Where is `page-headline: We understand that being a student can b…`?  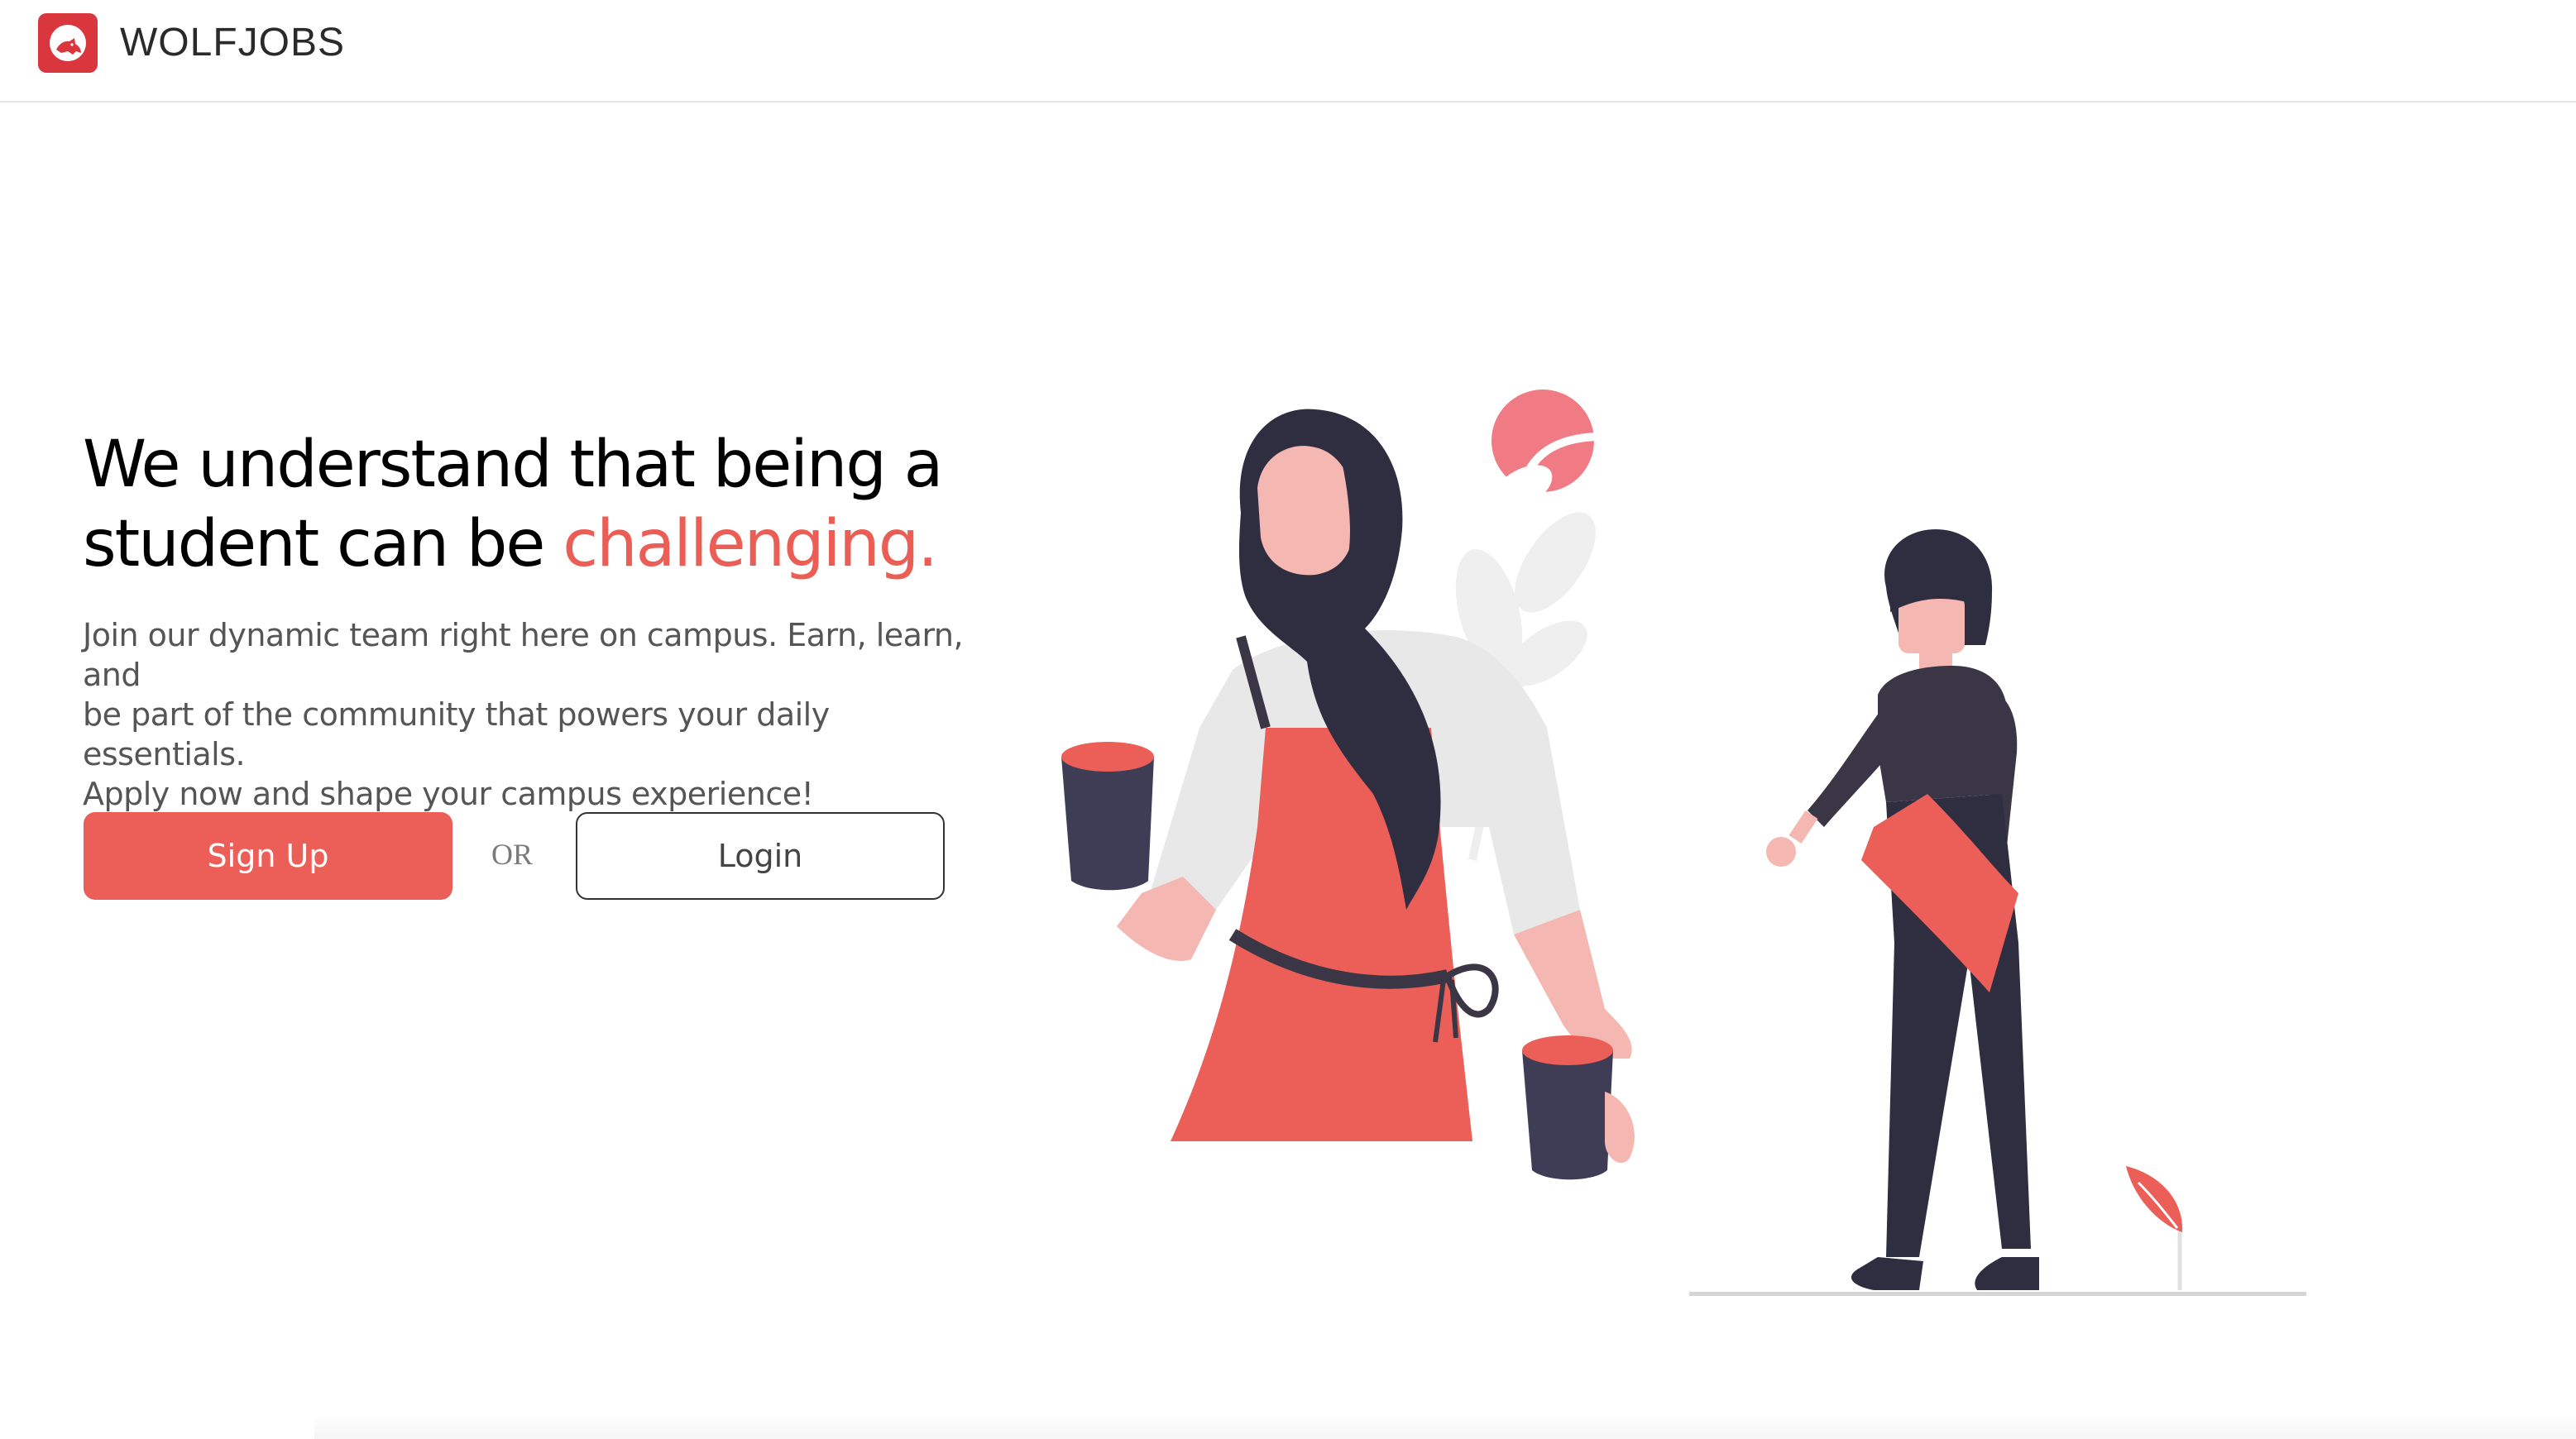 page-headline: We understand that being a student can b… is located at coordinates (538, 504).